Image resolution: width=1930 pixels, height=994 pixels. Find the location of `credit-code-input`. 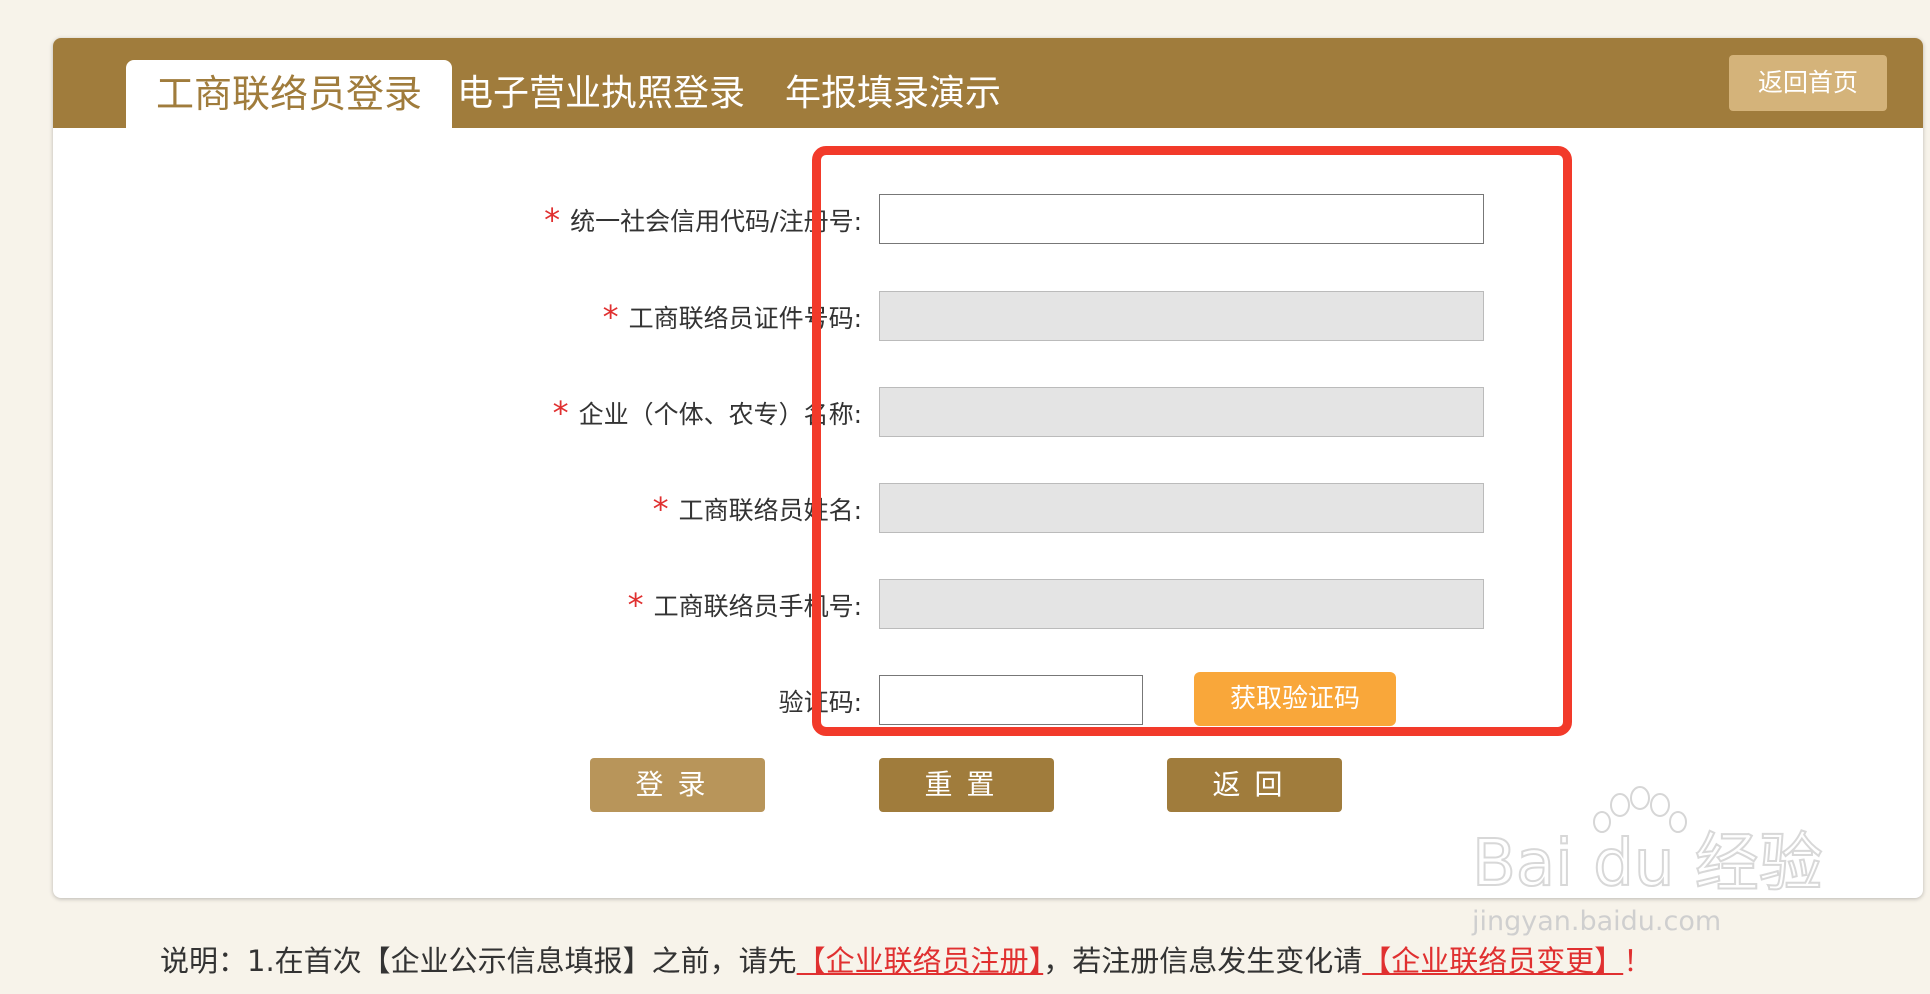

credit-code-input is located at coordinates (1181, 219).